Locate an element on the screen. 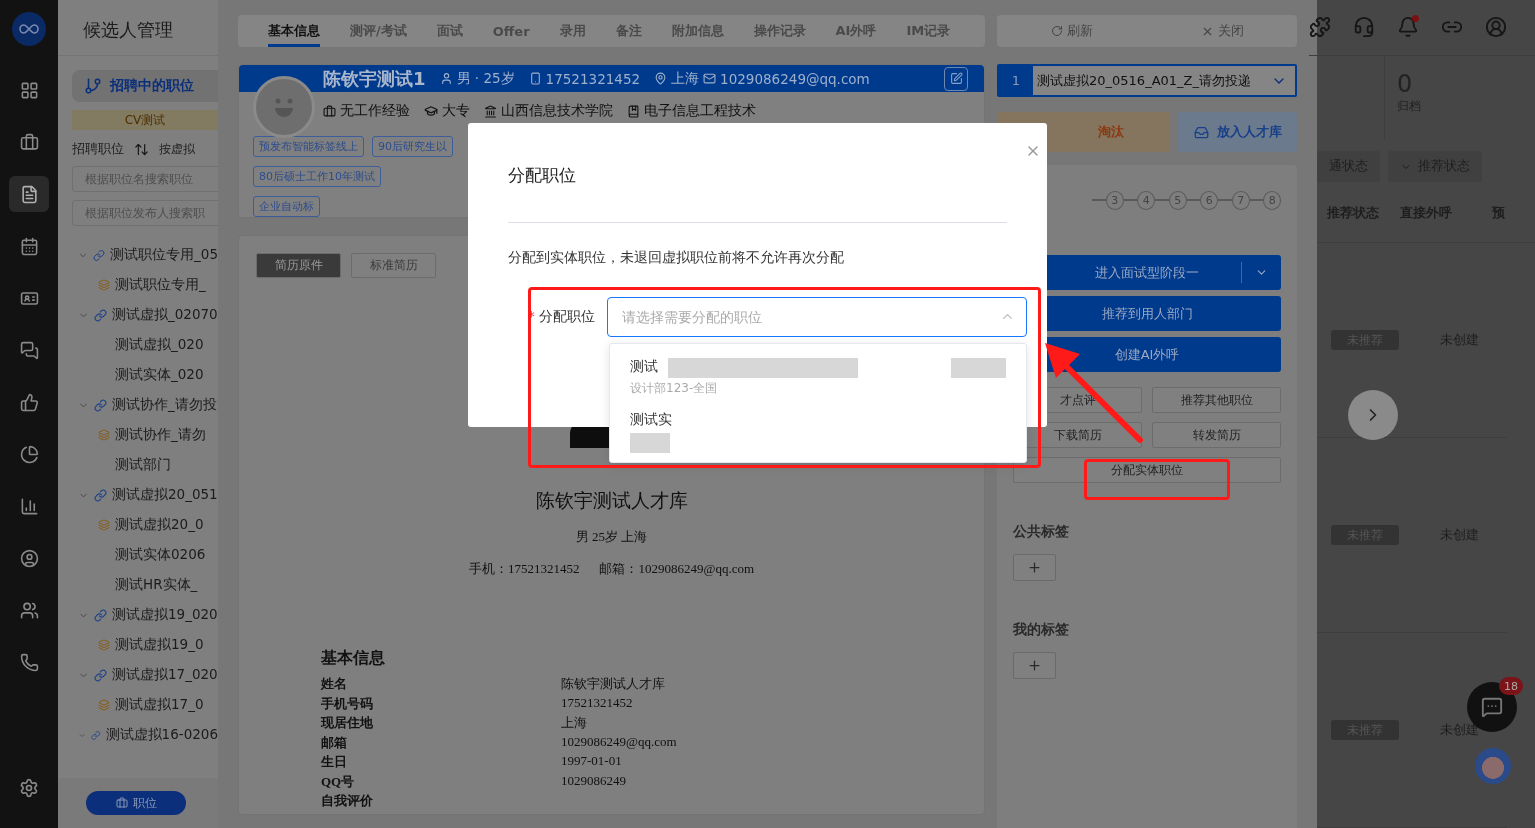  position-select: 1 测试虚拟20_0516_A01_Z_请勿投递 is located at coordinates (1147, 80).